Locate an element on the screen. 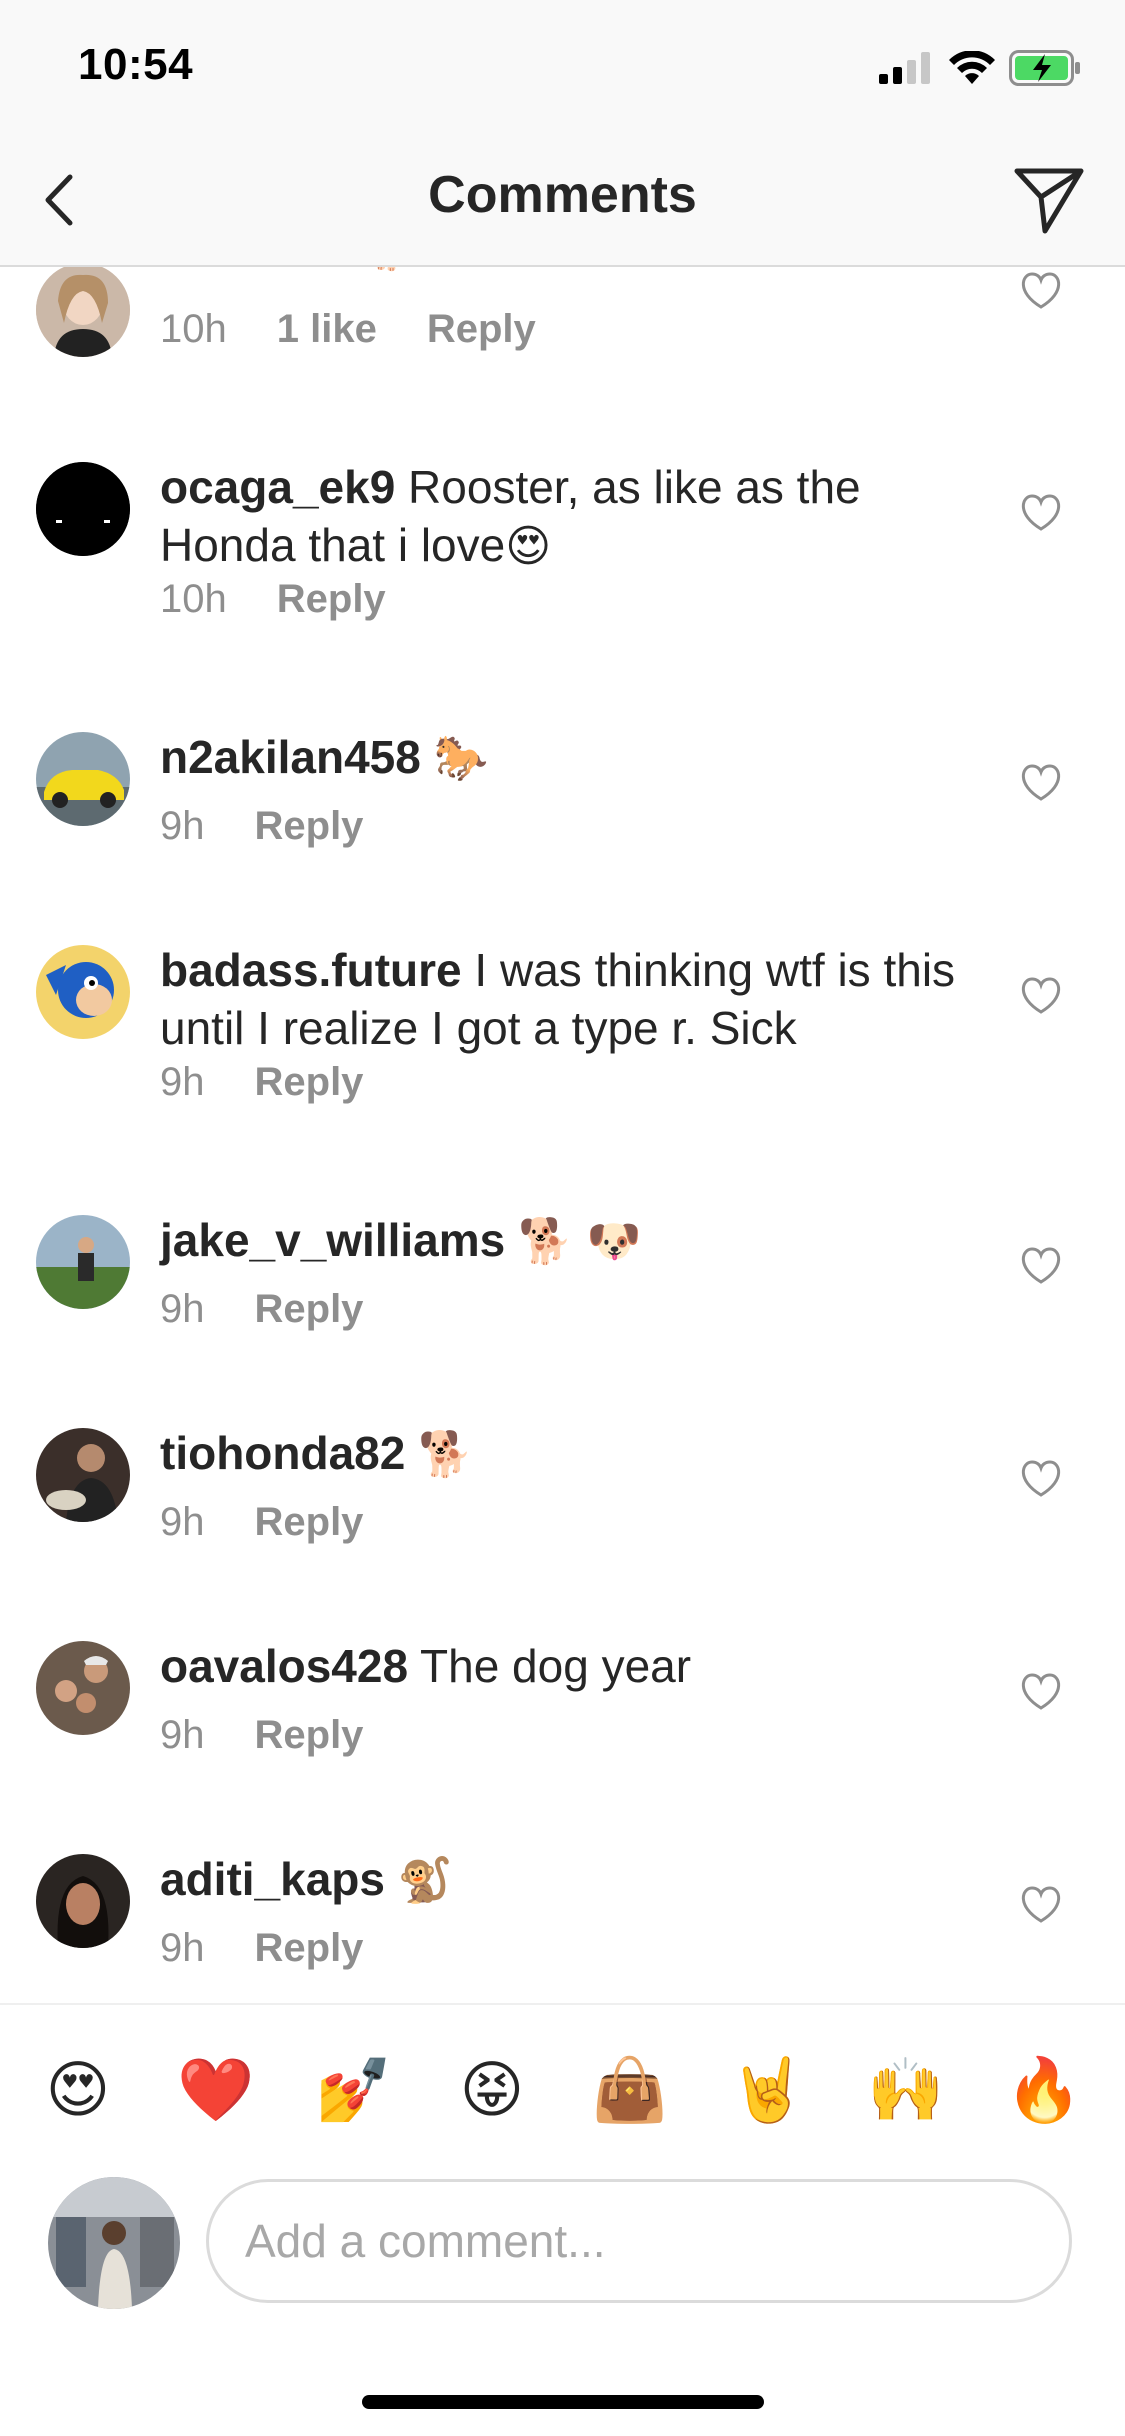  emoji-rock-on-button: 🤘 is located at coordinates (768, 2090).